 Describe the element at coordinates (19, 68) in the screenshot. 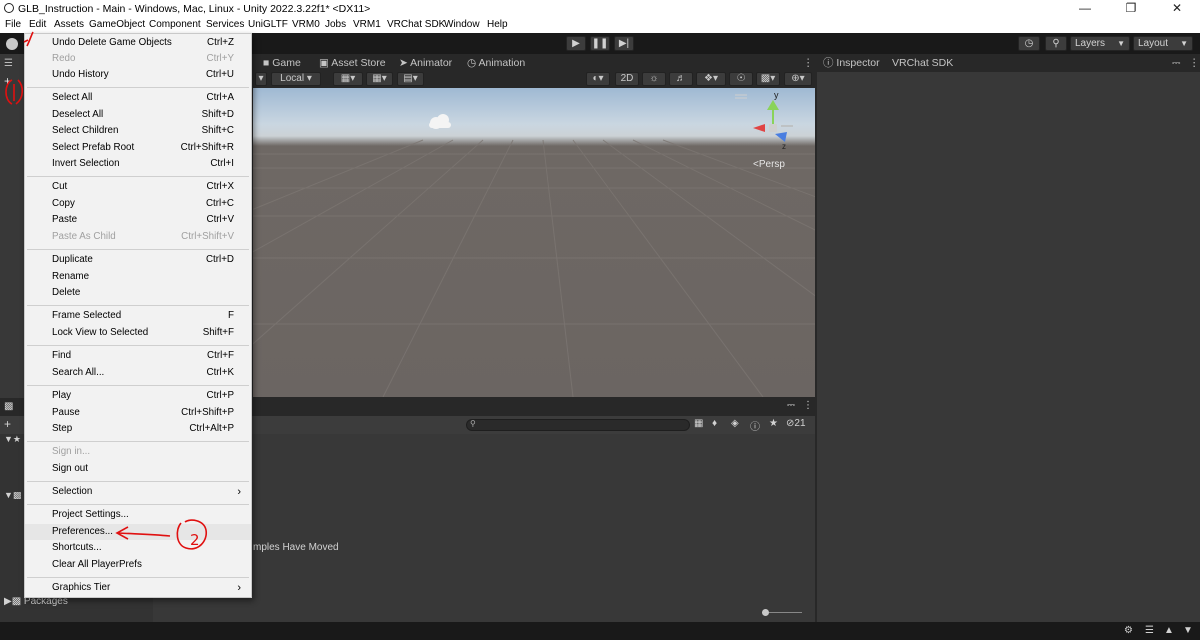

I see `step-one-marker` at that location.